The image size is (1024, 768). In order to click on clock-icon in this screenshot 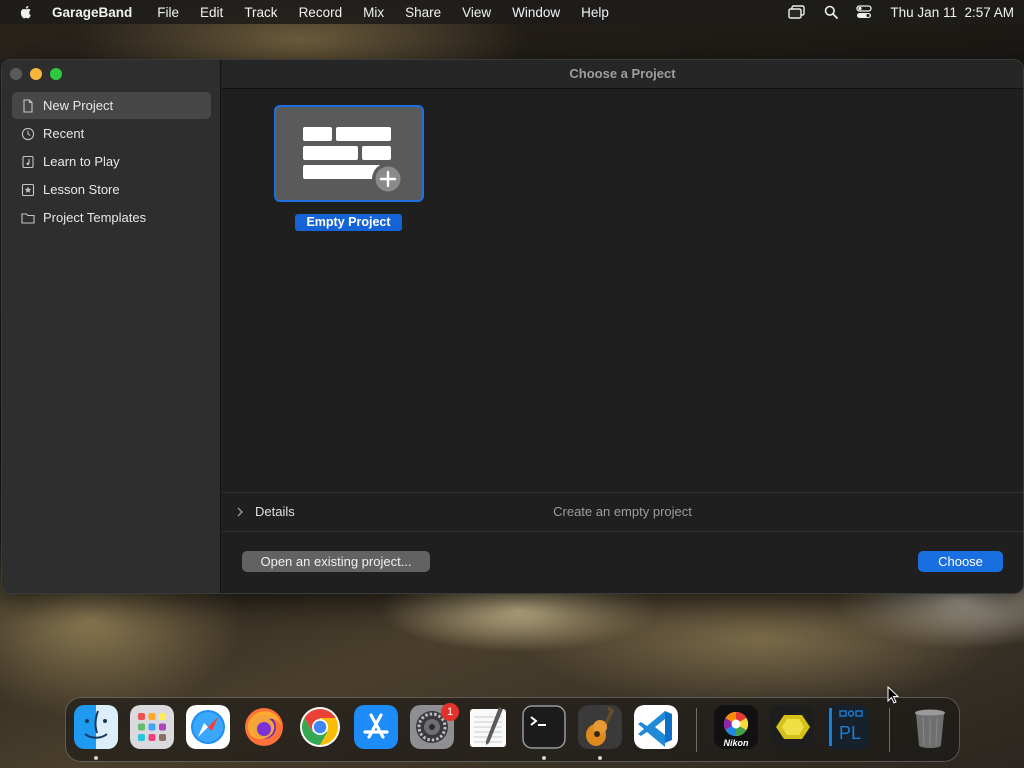, I will do `click(28, 133)`.